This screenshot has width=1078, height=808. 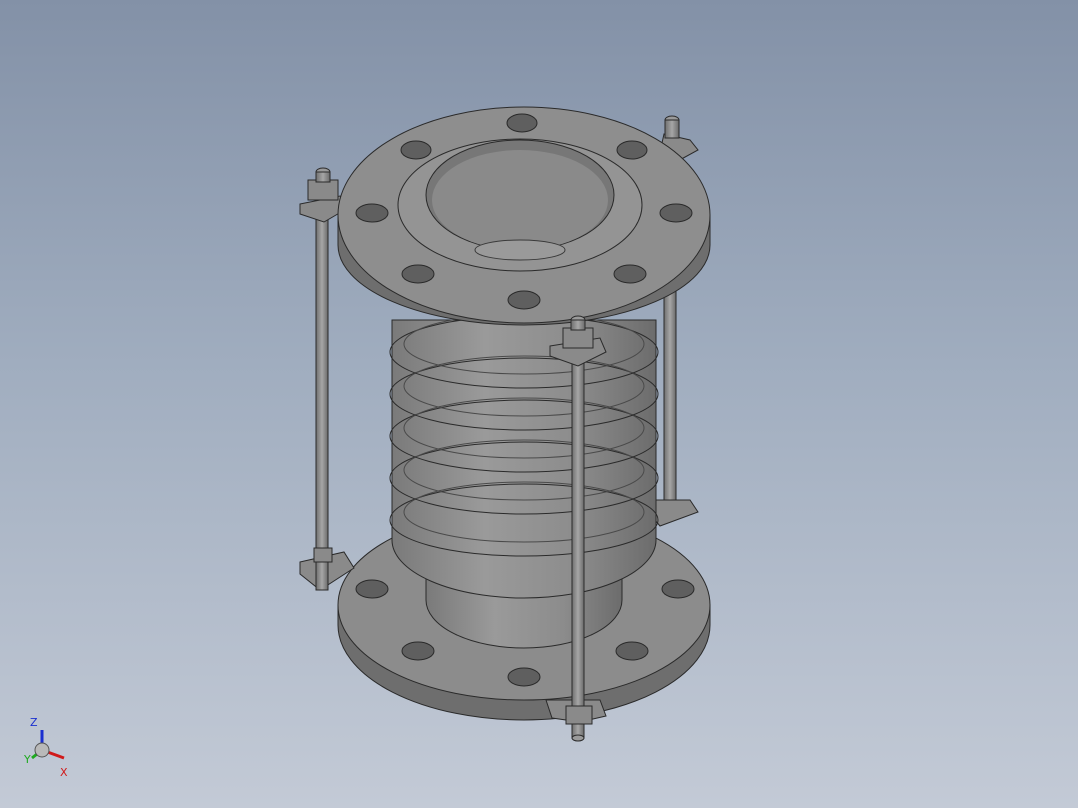 What do you see at coordinates (64, 772) in the screenshot?
I see `x-axis-label: X` at bounding box center [64, 772].